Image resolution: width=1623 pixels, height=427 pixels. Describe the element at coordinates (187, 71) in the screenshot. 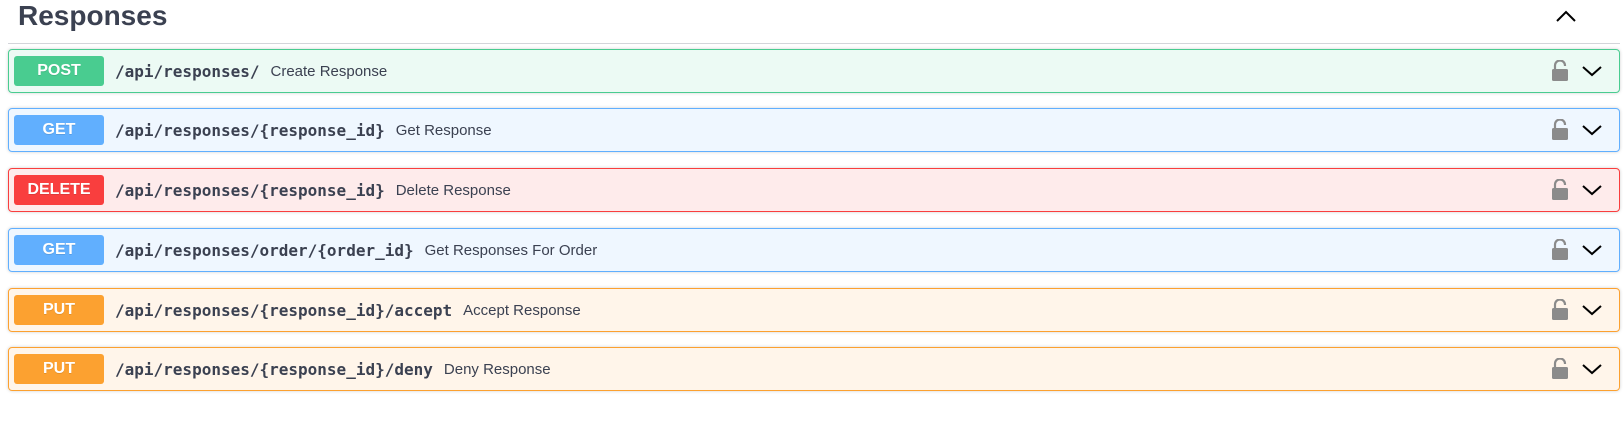

I see `operation-path: /api/responses/` at that location.